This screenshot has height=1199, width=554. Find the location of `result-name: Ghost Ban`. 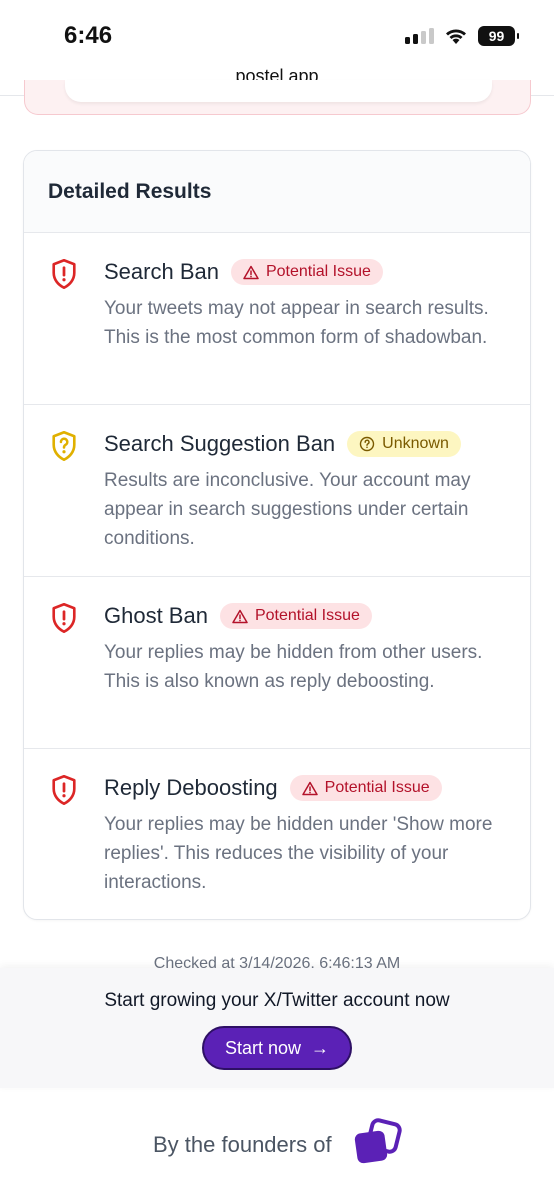

result-name: Ghost Ban is located at coordinates (156, 615).